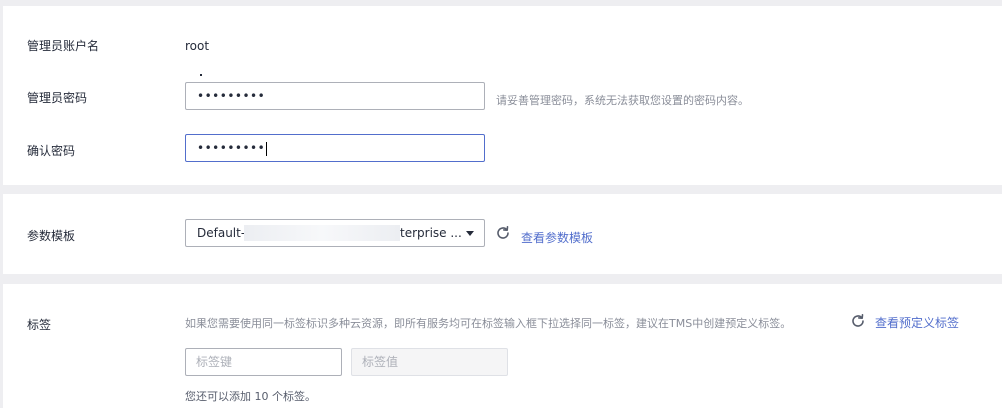  I want to click on tag-key-input: 标签键, so click(263, 362).